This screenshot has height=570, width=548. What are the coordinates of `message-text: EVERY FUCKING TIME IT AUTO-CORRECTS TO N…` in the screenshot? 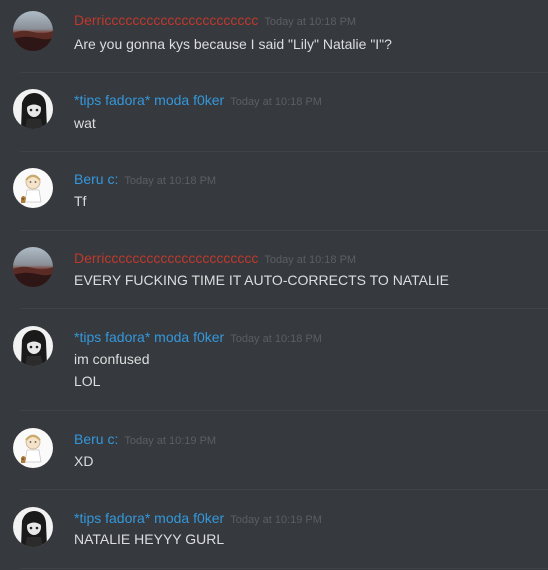 It's located at (261, 280).